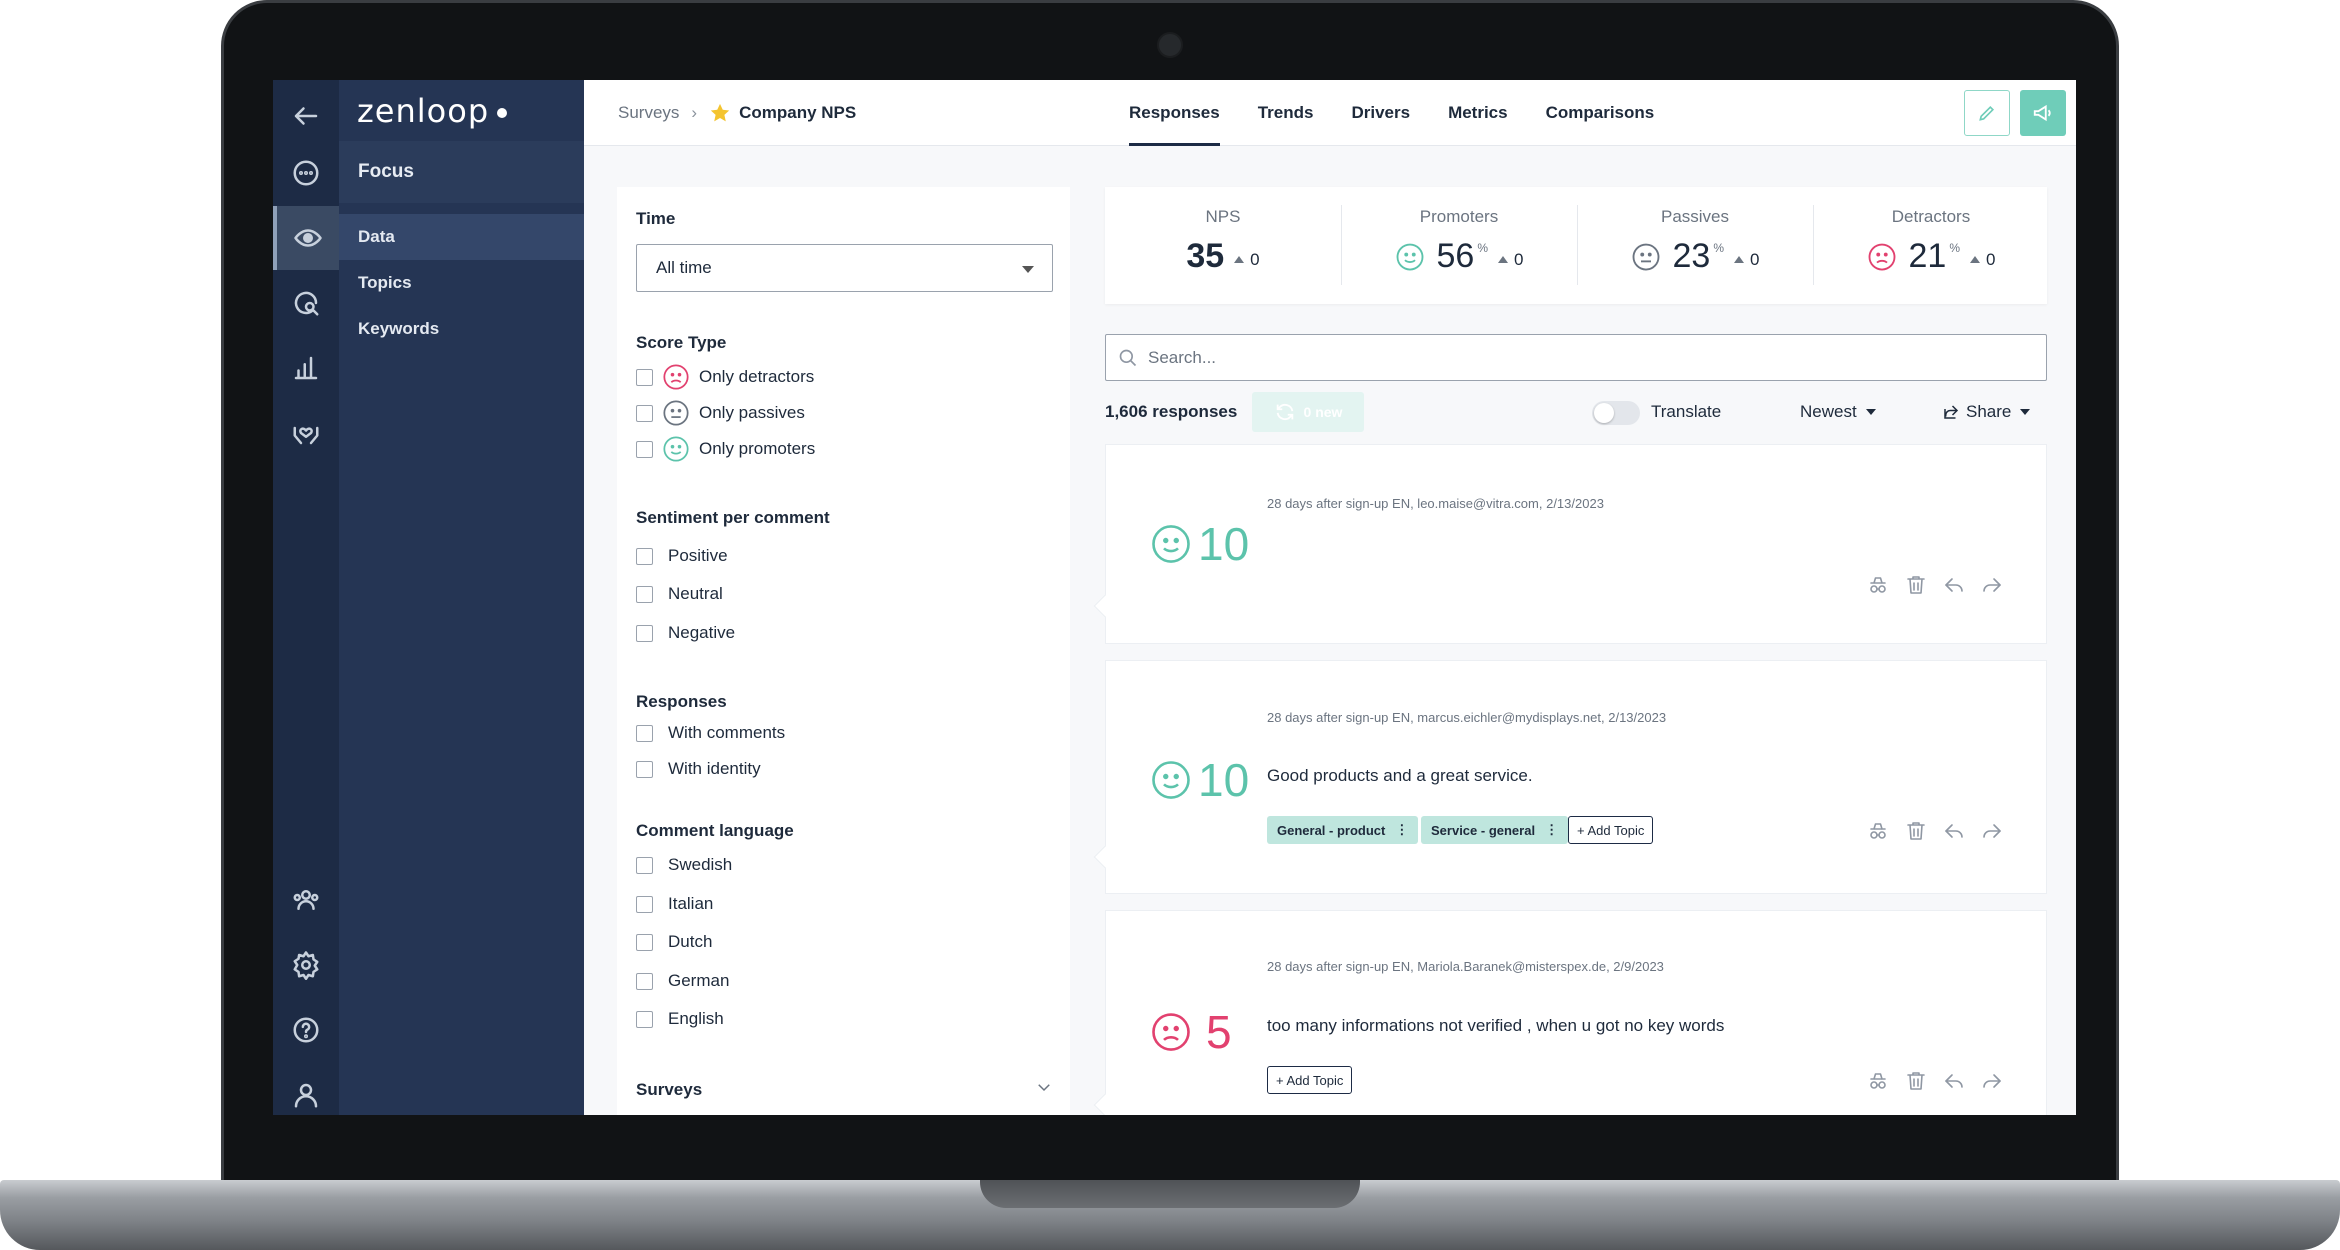 This screenshot has width=2340, height=1250. What do you see at coordinates (1695, 245) in the screenshot?
I see `stat-passives: Passives 23 % 0` at bounding box center [1695, 245].